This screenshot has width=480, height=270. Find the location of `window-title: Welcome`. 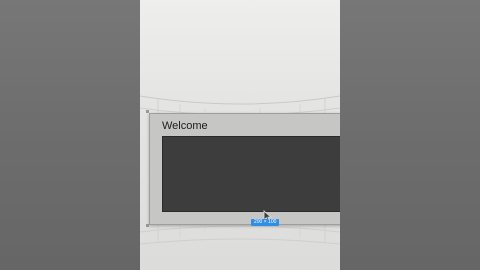

window-title: Welcome is located at coordinates (185, 126).